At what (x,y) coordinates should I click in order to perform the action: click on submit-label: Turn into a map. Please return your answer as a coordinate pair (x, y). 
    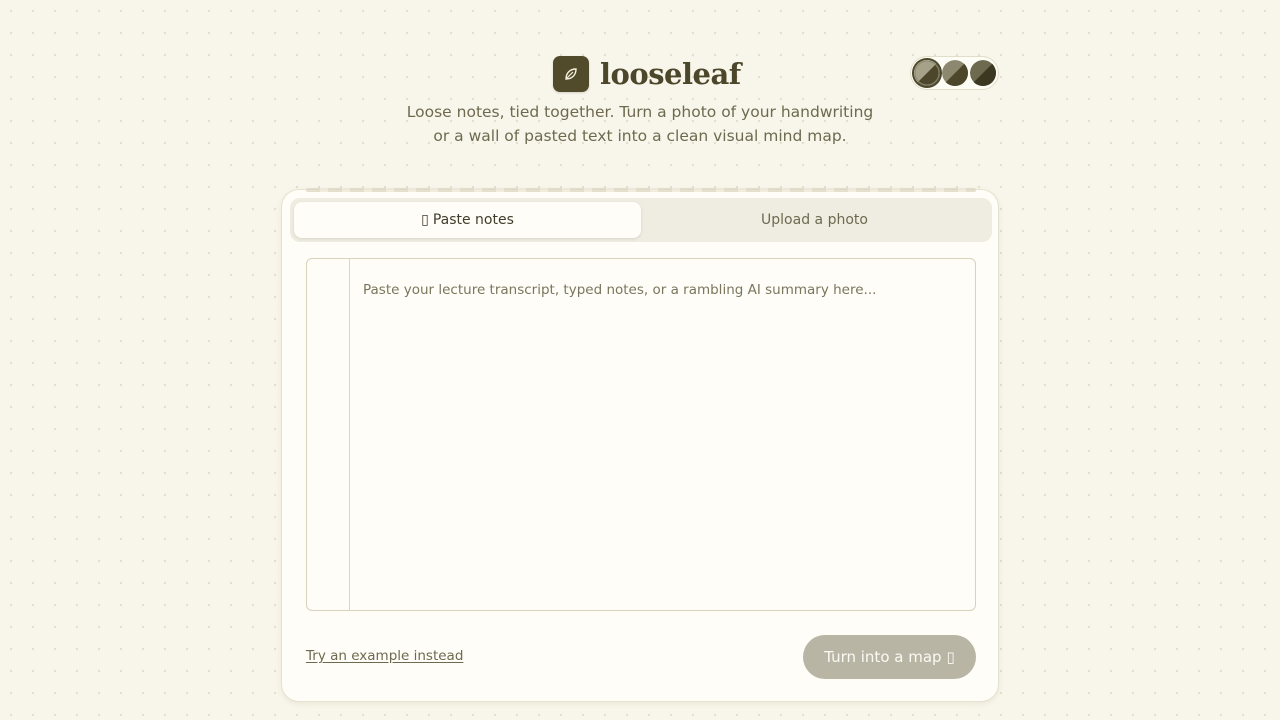
    Looking at the image, I should click on (883, 657).